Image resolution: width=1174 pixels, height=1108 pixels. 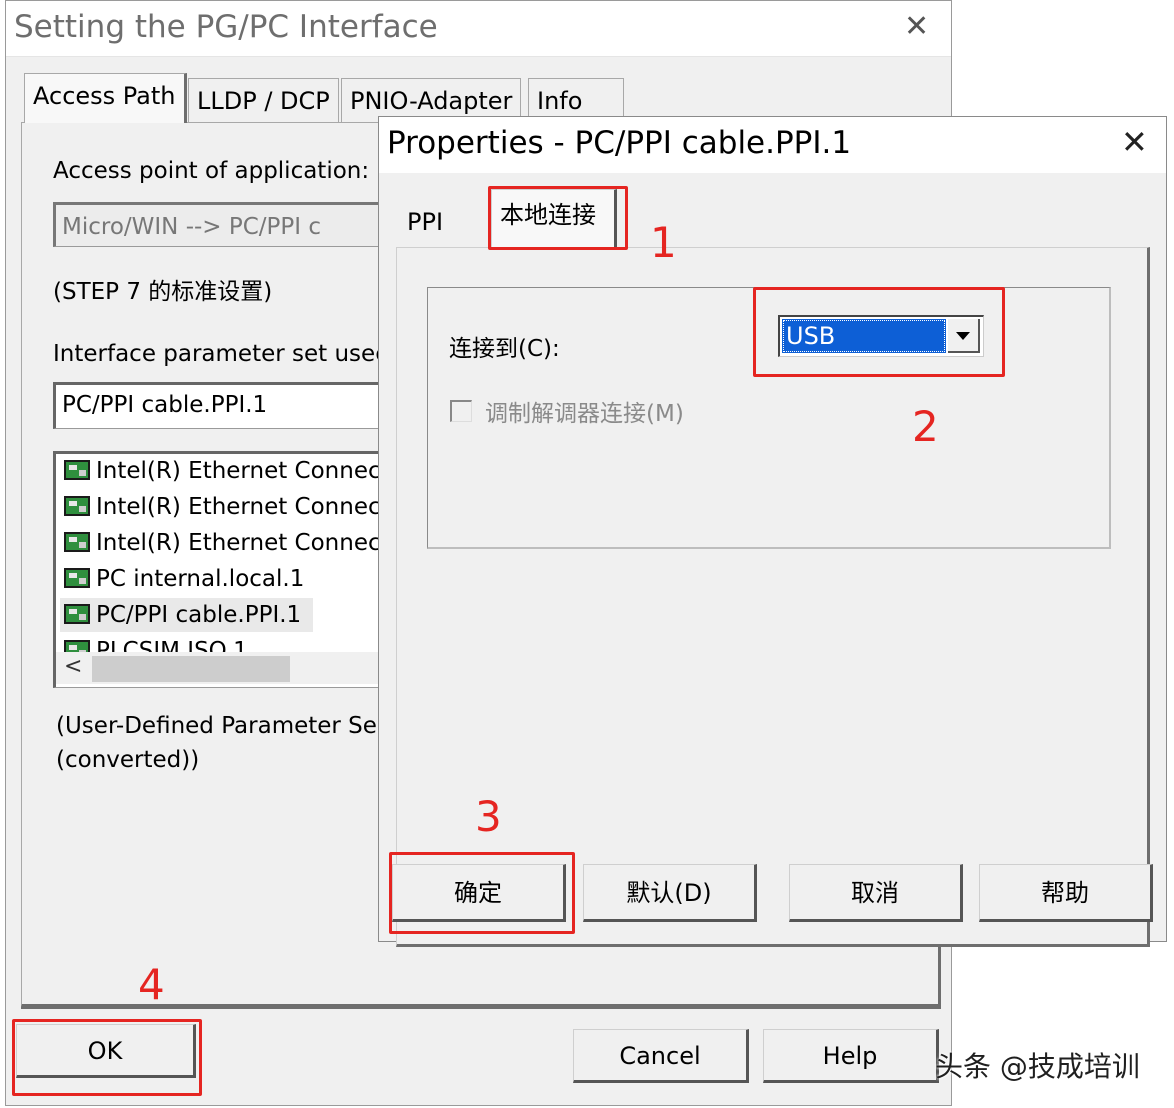 What do you see at coordinates (128, 760) in the screenshot?
I see `user-defined-label-2: (converted))` at bounding box center [128, 760].